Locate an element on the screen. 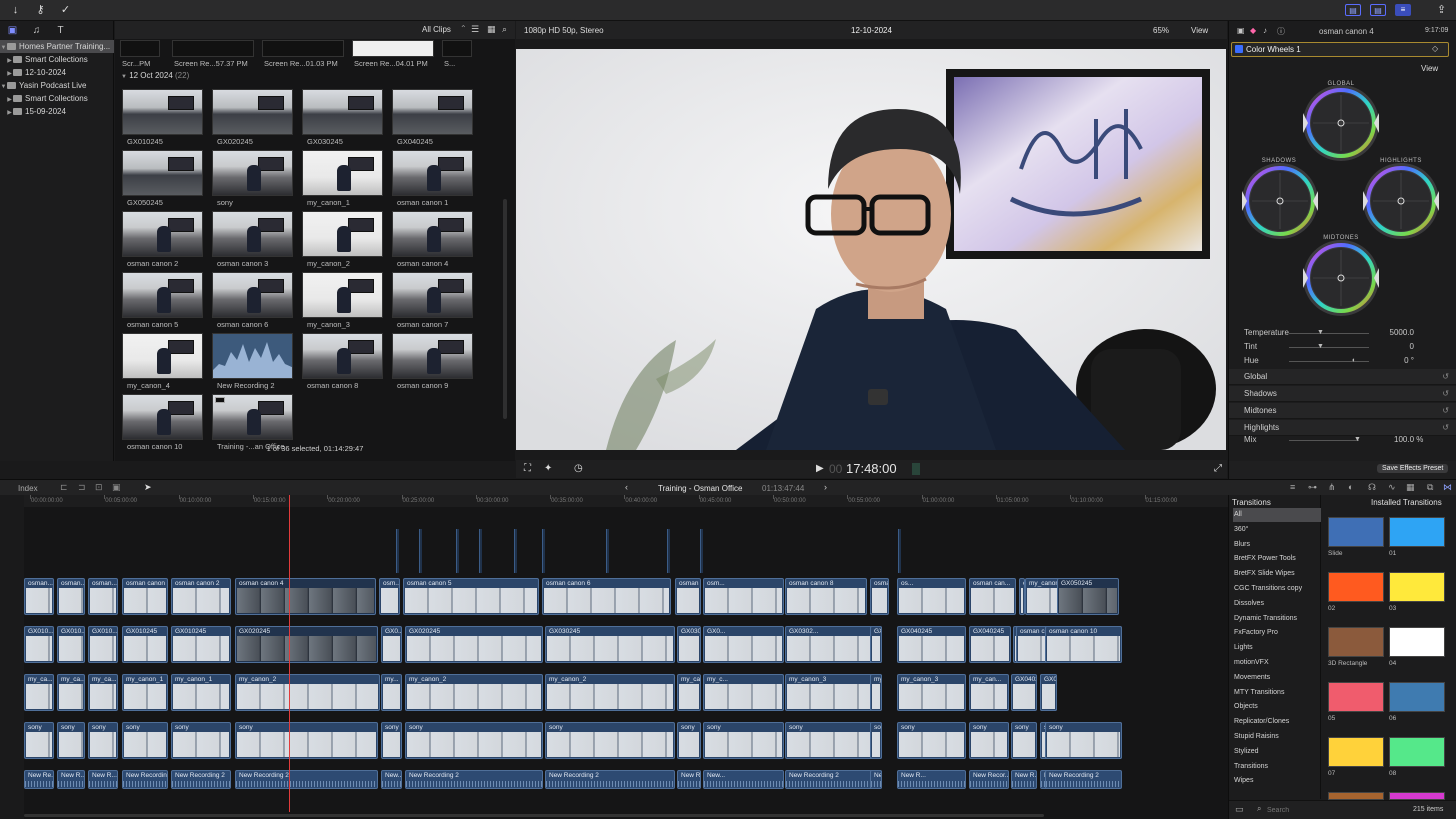  mix-value: 100.0 % is located at coordinates (1408, 439).